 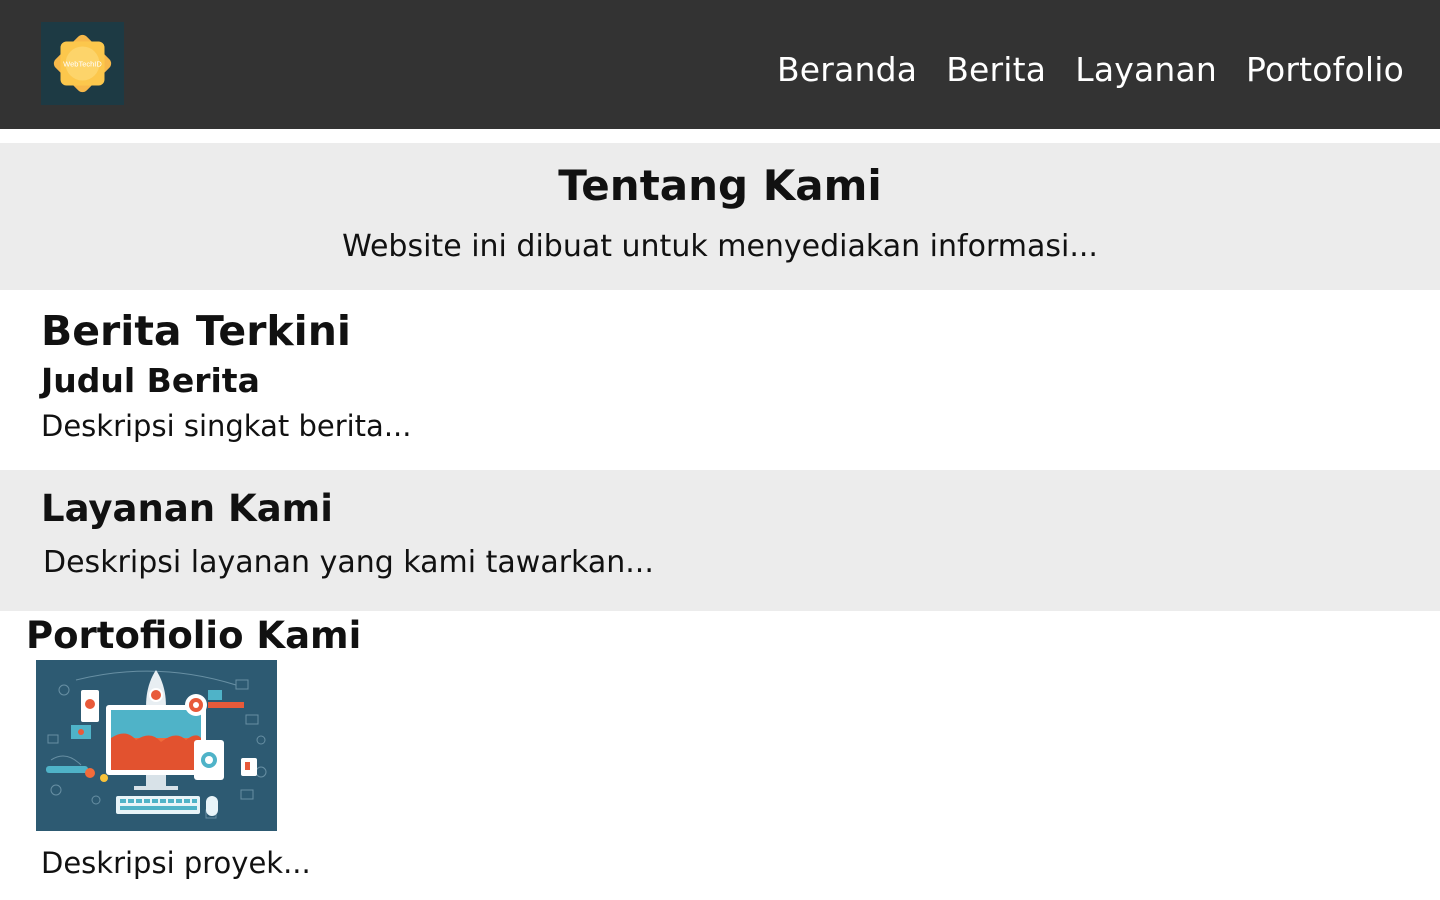 What do you see at coordinates (996, 70) in the screenshot?
I see `nav-link-berita: Berita` at bounding box center [996, 70].